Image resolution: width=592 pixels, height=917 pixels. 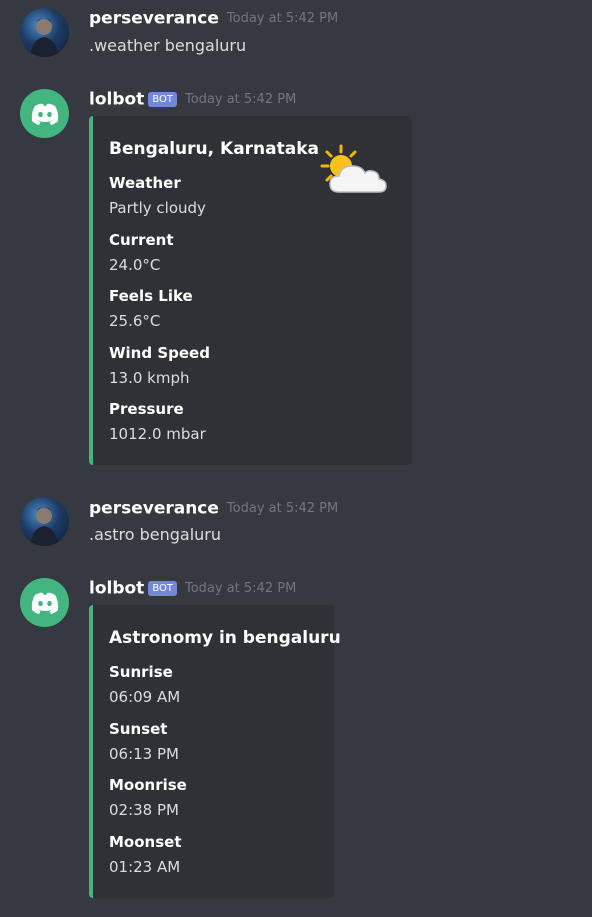 I want to click on field-name: Feels Like, so click(x=151, y=296).